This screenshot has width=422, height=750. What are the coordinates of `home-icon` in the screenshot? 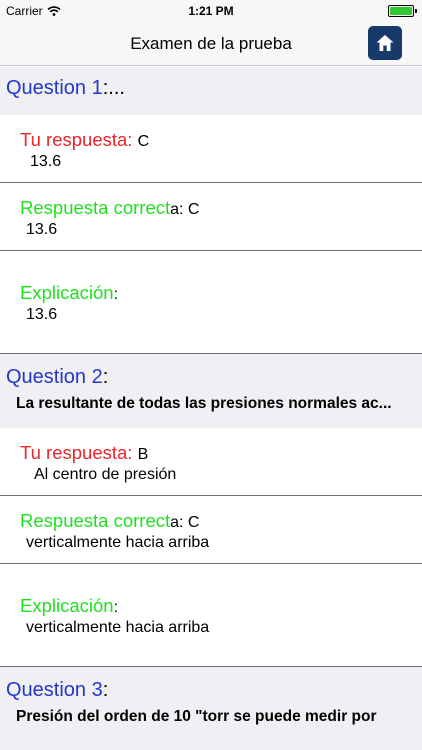 It's located at (385, 43).